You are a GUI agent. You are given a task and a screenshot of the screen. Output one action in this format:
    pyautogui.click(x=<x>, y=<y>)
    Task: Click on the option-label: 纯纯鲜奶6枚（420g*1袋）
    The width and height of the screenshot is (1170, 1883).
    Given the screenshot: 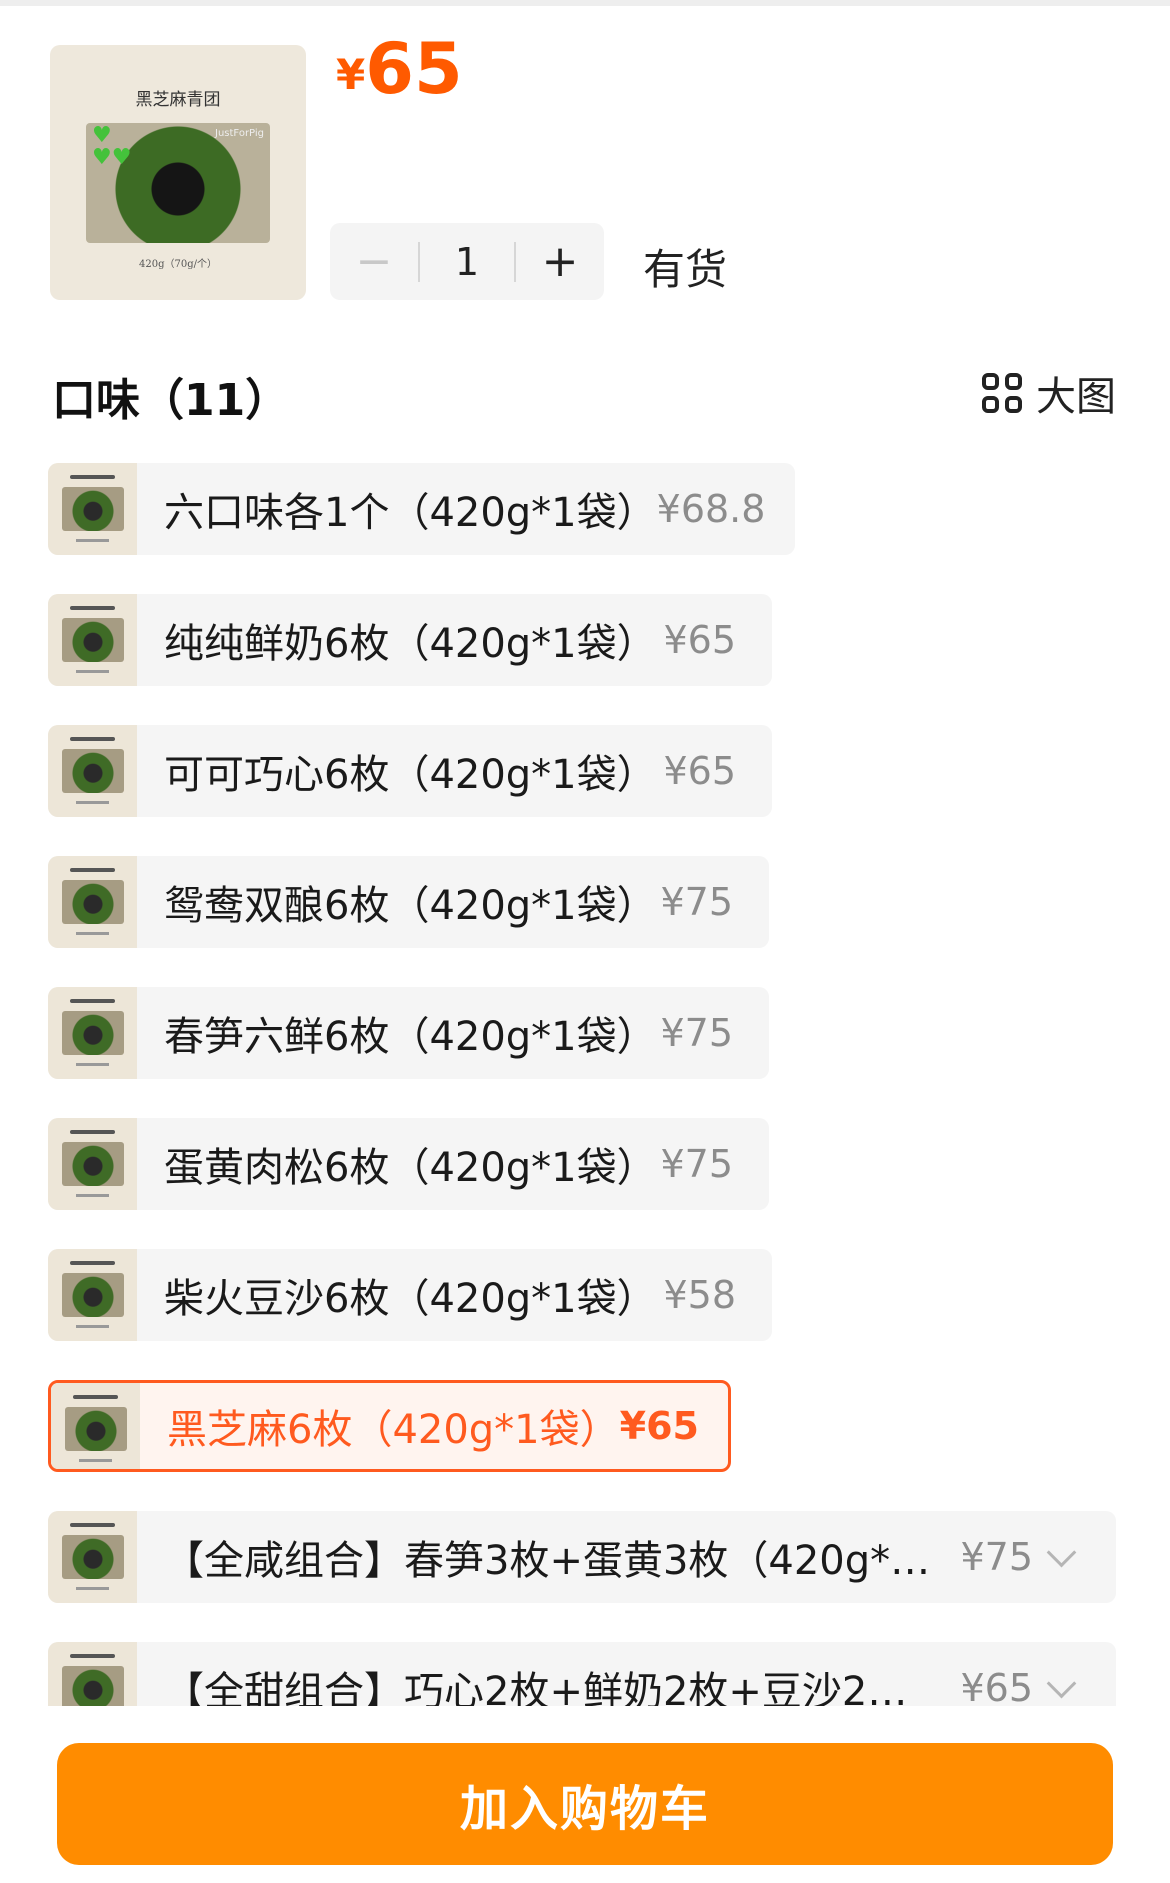 What is the action you would take?
    pyautogui.click(x=410, y=644)
    